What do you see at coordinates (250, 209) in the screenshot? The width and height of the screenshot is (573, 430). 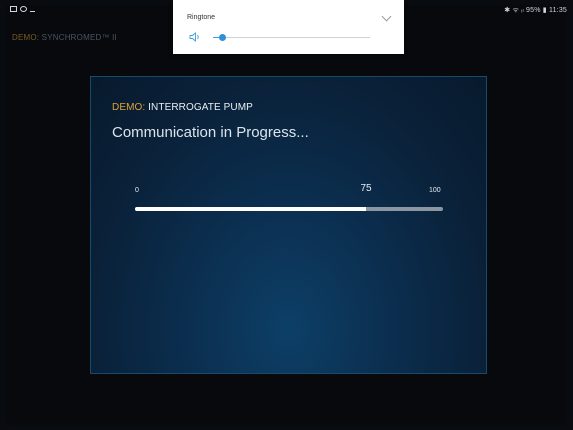 I see `progress-bar-fill` at bounding box center [250, 209].